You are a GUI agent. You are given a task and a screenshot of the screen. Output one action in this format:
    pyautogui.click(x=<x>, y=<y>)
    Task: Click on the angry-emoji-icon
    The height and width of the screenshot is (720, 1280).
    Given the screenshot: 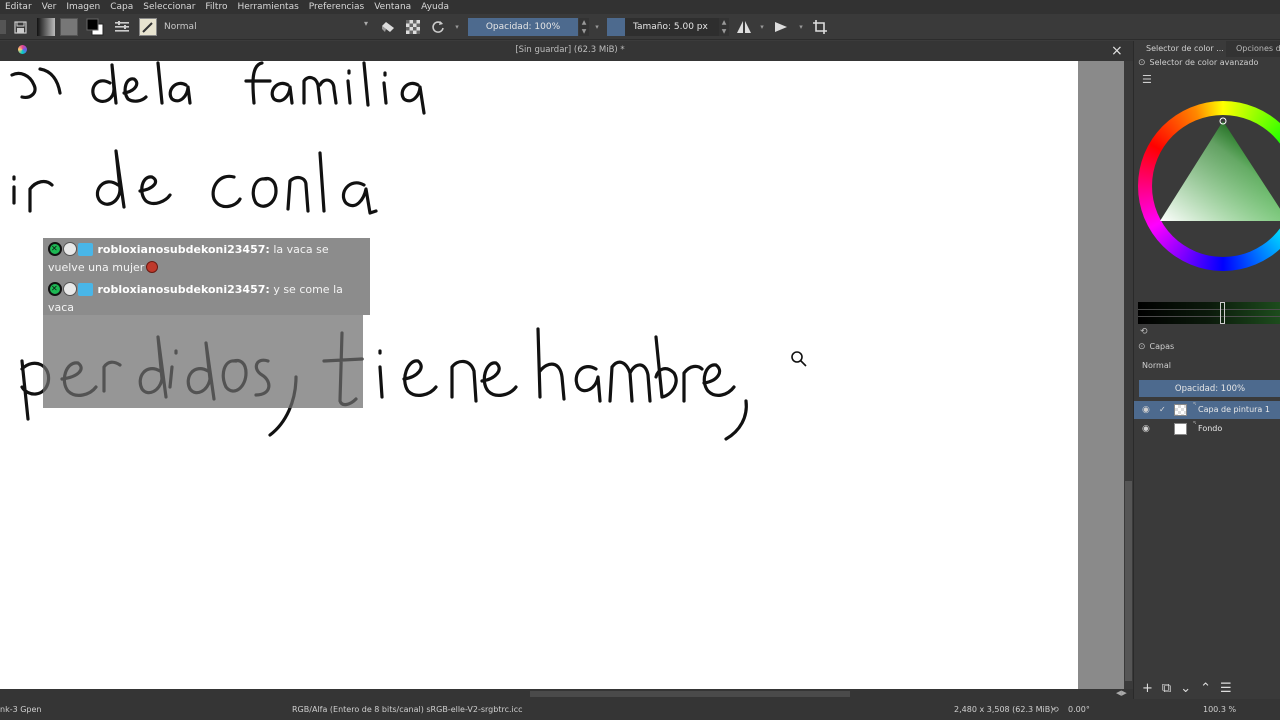 What is the action you would take?
    pyautogui.click(x=152, y=267)
    